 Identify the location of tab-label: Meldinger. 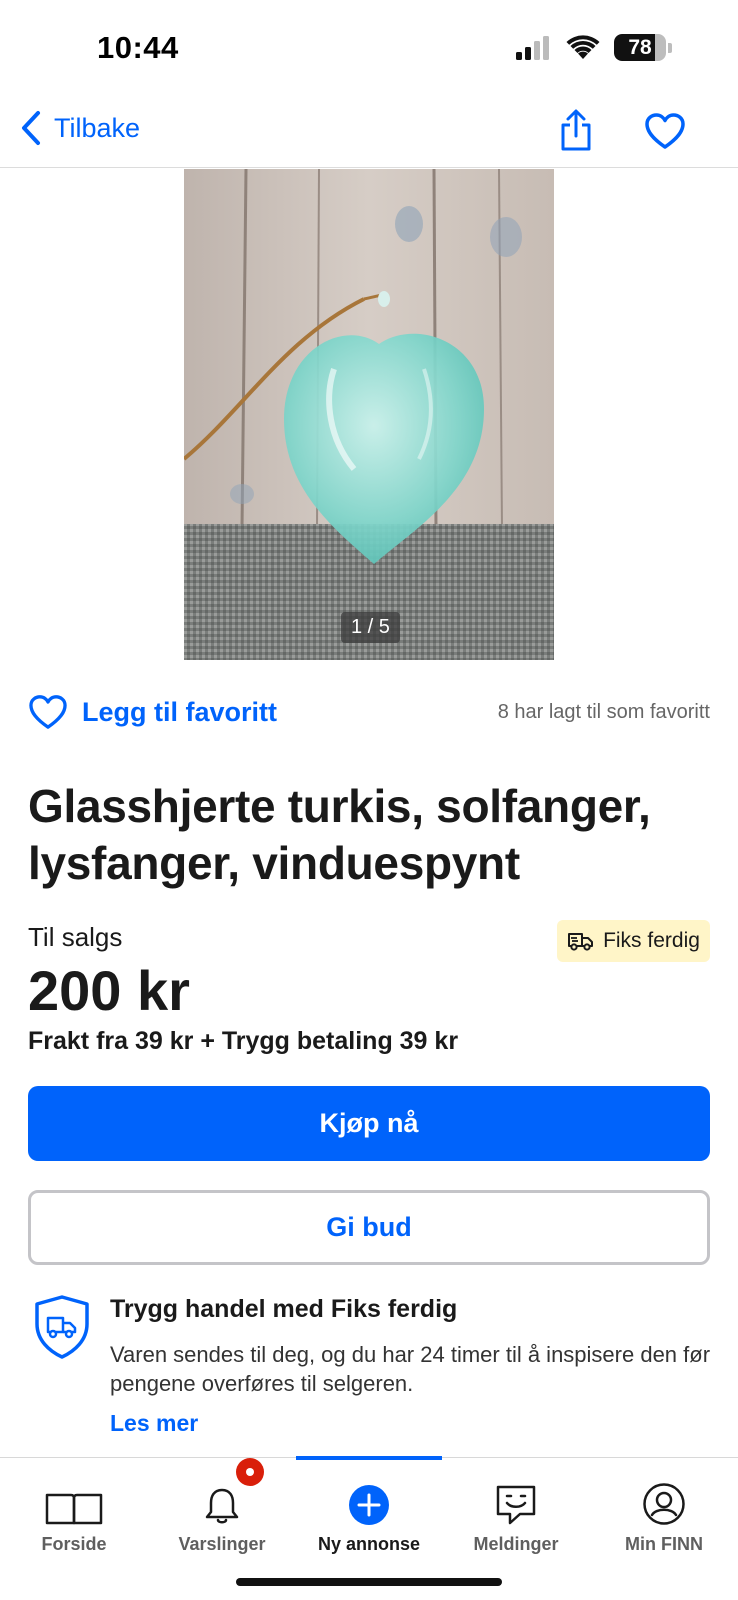
(516, 1544).